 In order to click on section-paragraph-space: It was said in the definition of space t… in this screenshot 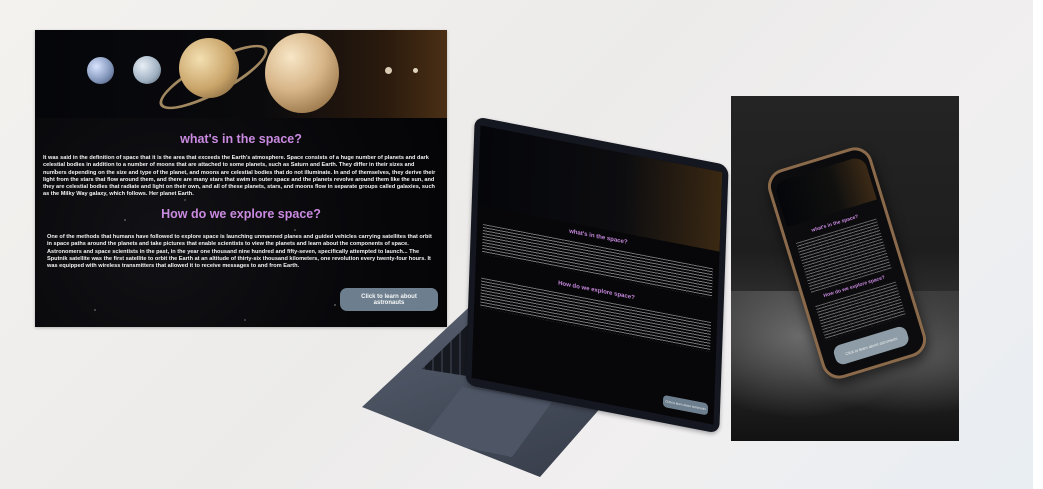, I will do `click(239, 176)`.